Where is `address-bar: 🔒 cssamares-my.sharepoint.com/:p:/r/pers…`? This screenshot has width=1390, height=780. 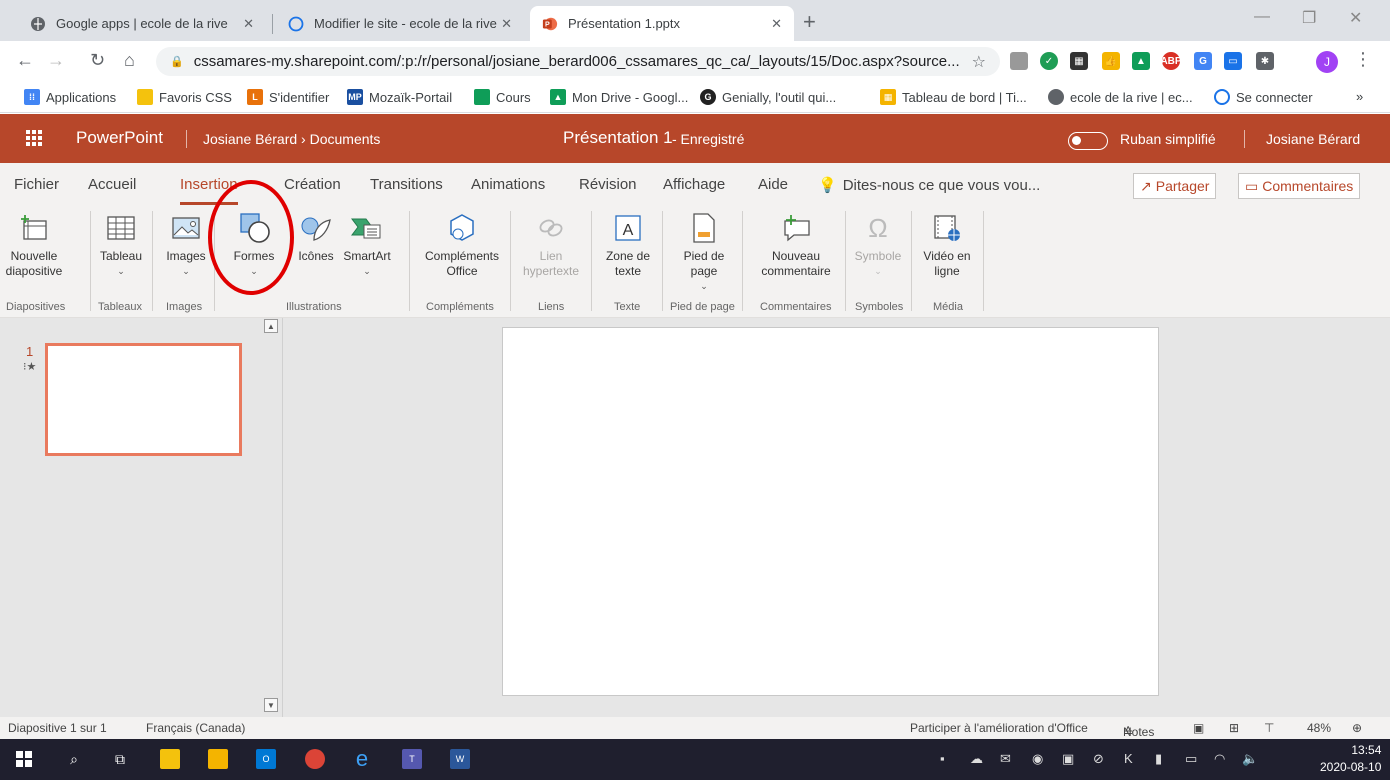
address-bar: 🔒 cssamares-my.sharepoint.com/:p:/r/pers… is located at coordinates (578, 61).